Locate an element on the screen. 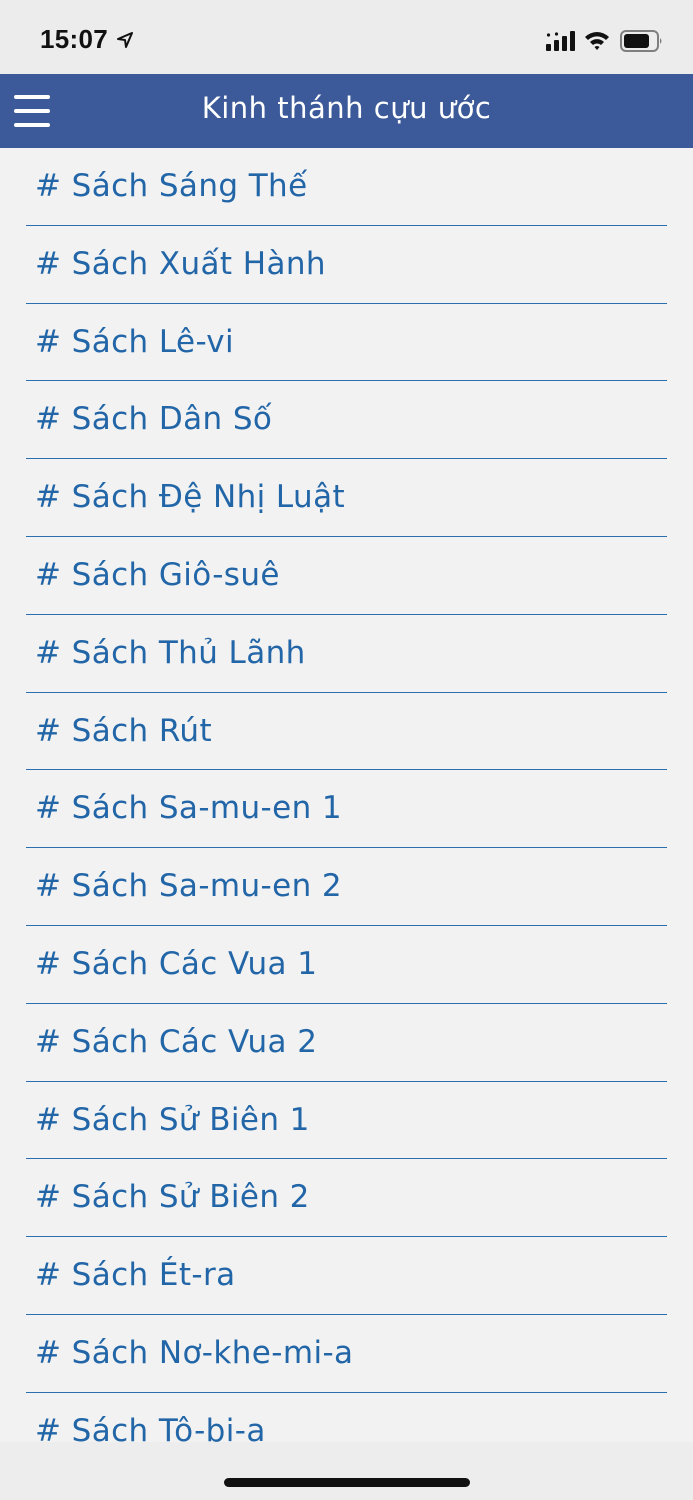 This screenshot has height=1500, width=693. wifi-icon is located at coordinates (597, 41).